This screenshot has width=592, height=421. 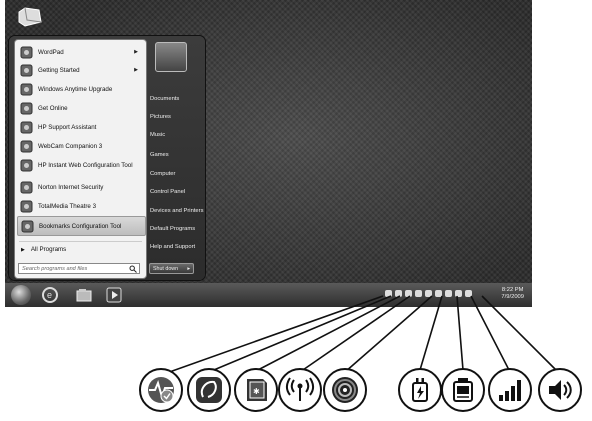 I want to click on signal-strength-icon, so click(x=510, y=390).